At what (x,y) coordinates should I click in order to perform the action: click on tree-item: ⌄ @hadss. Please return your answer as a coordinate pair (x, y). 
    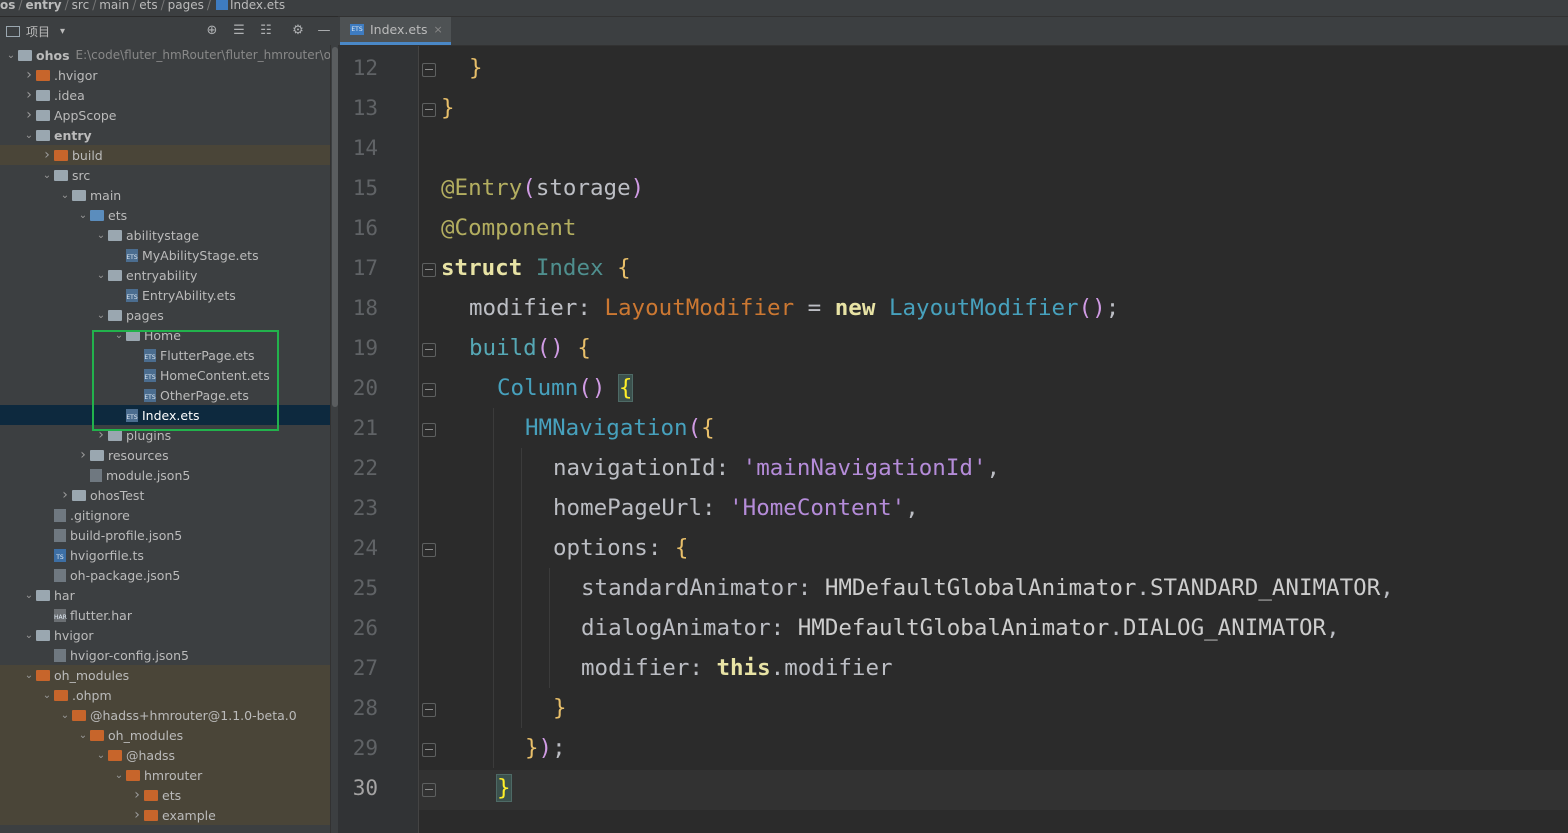
    Looking at the image, I should click on (165, 755).